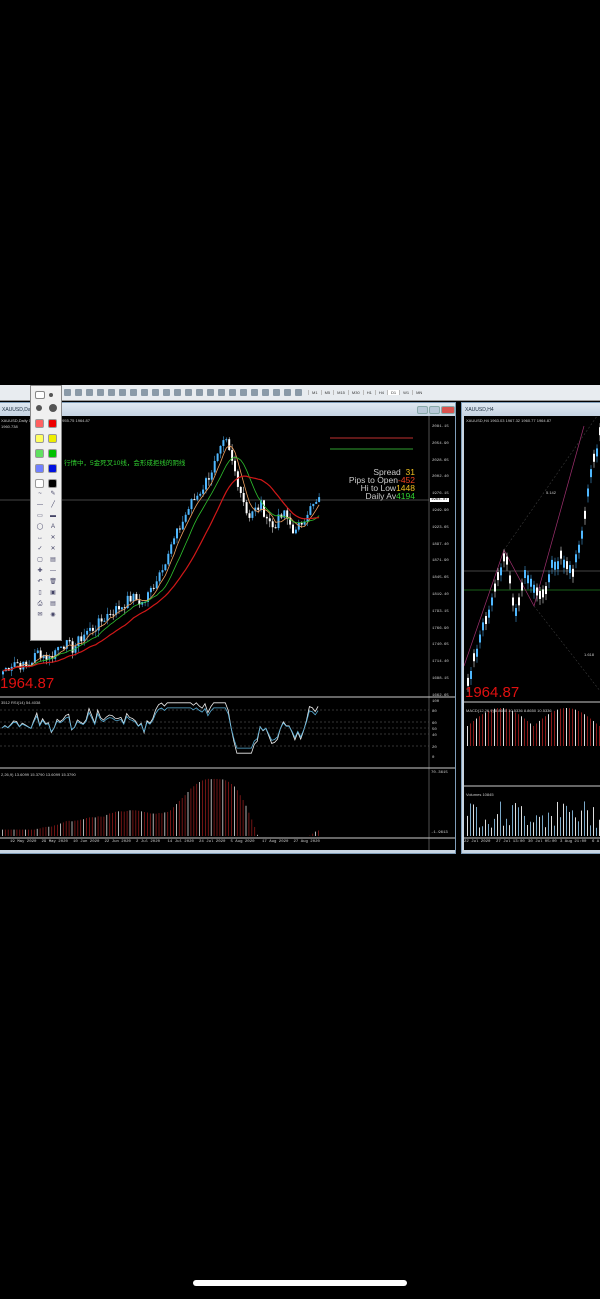  I want to click on minimize-button, so click(422, 409).